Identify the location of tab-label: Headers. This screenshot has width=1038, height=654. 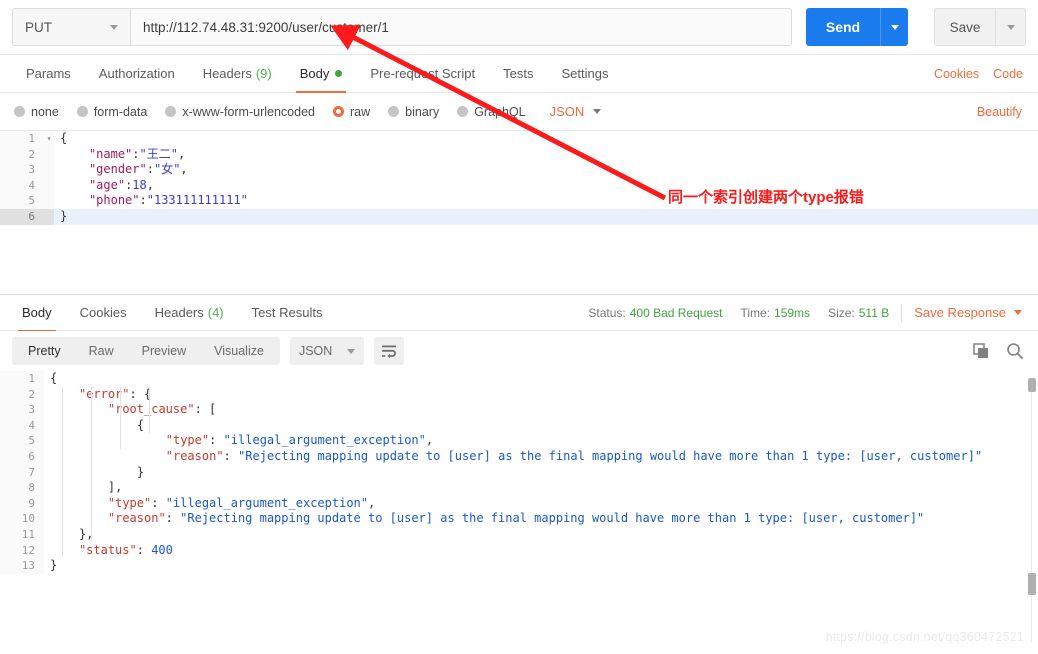
(179, 312).